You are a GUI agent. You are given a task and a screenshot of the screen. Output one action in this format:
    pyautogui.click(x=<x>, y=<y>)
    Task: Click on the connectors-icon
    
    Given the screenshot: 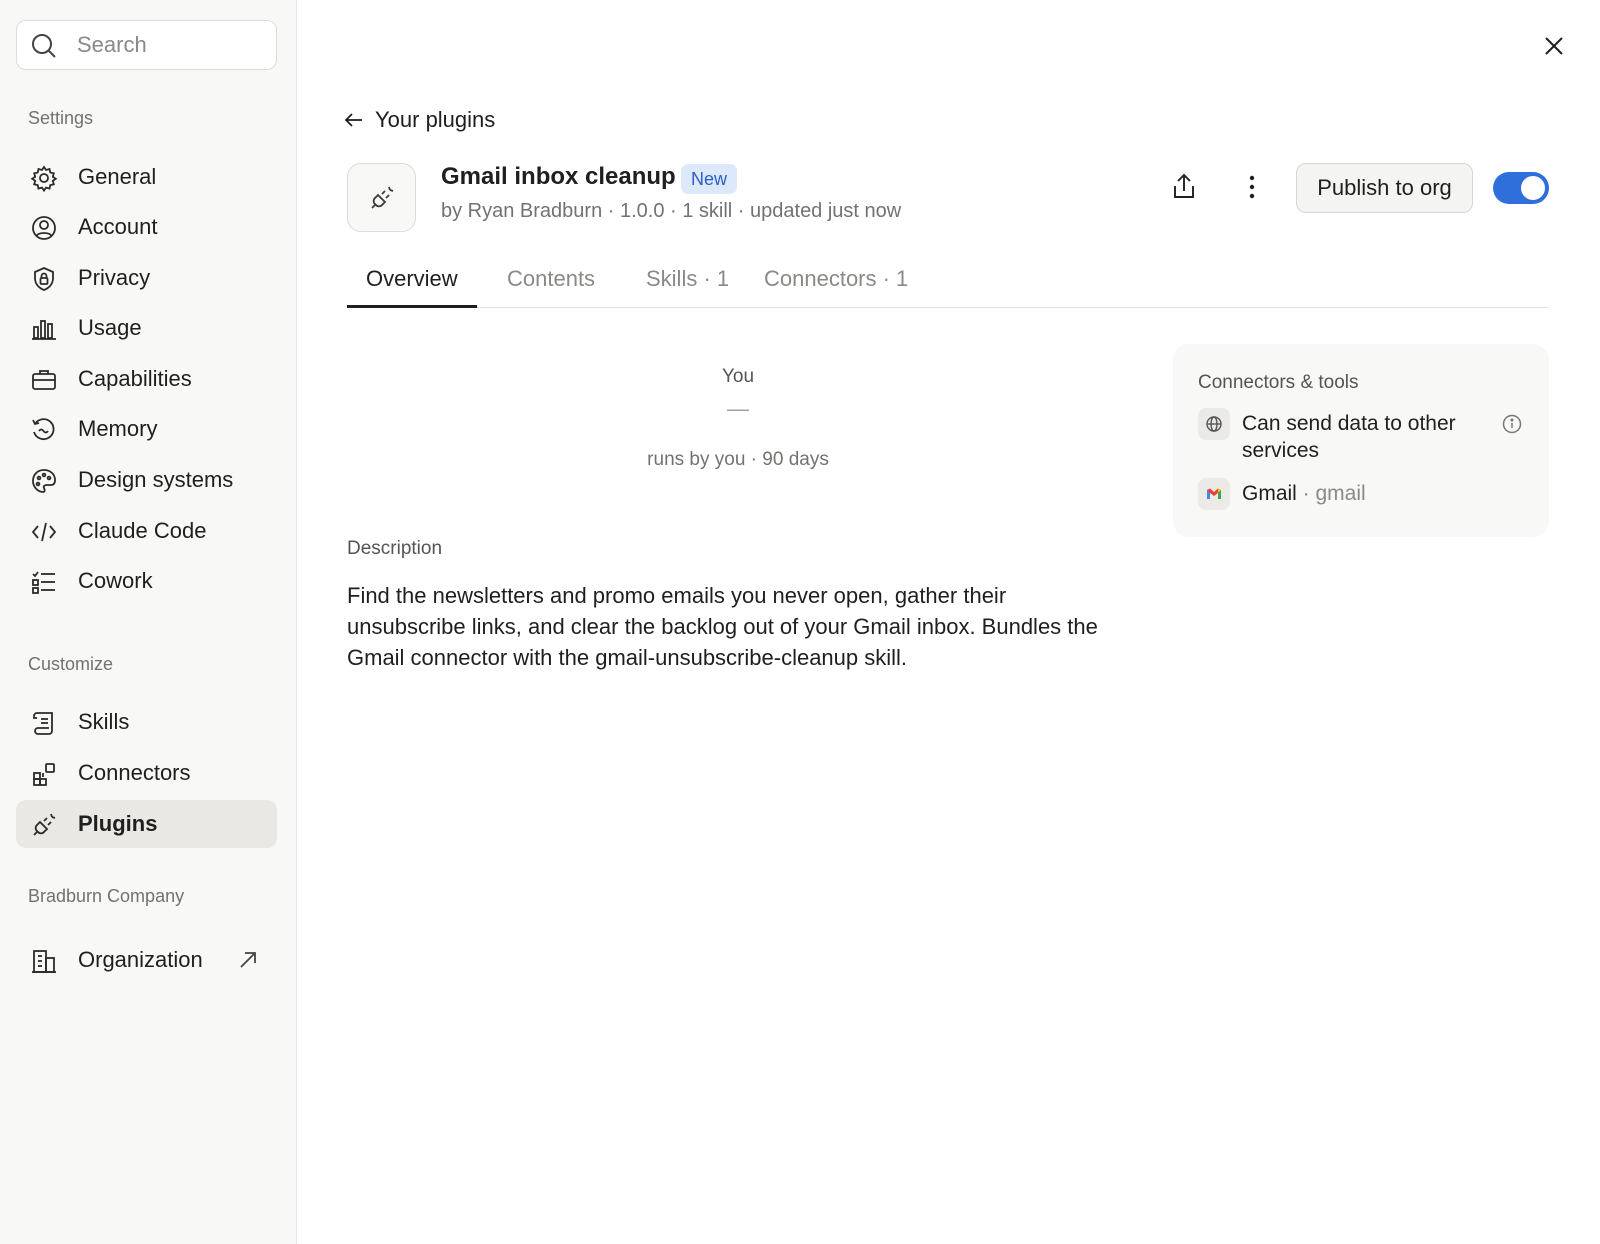 What is the action you would take?
    pyautogui.click(x=44, y=774)
    